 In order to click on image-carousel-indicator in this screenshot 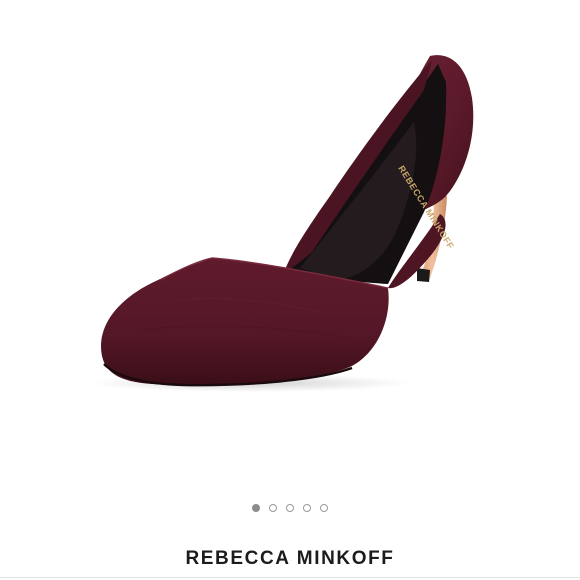, I will do `click(290, 510)`.